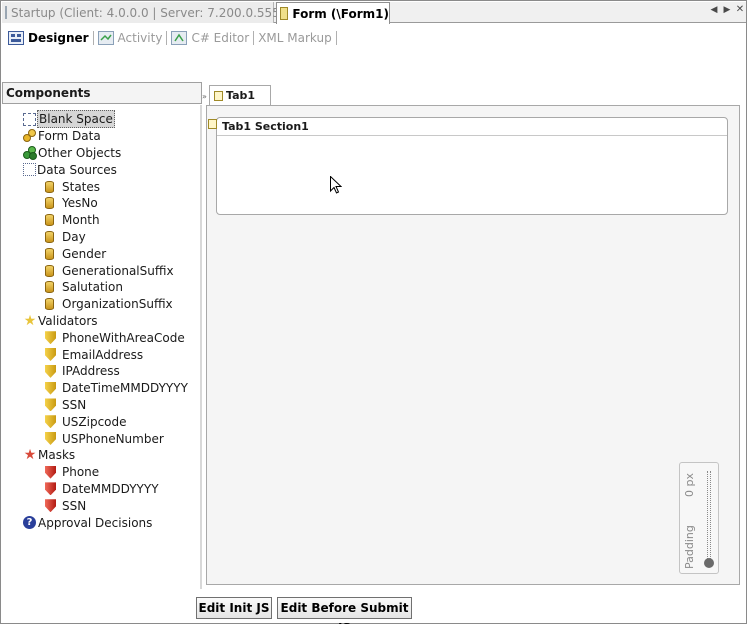  I want to click on form-data-icon, so click(30, 136).